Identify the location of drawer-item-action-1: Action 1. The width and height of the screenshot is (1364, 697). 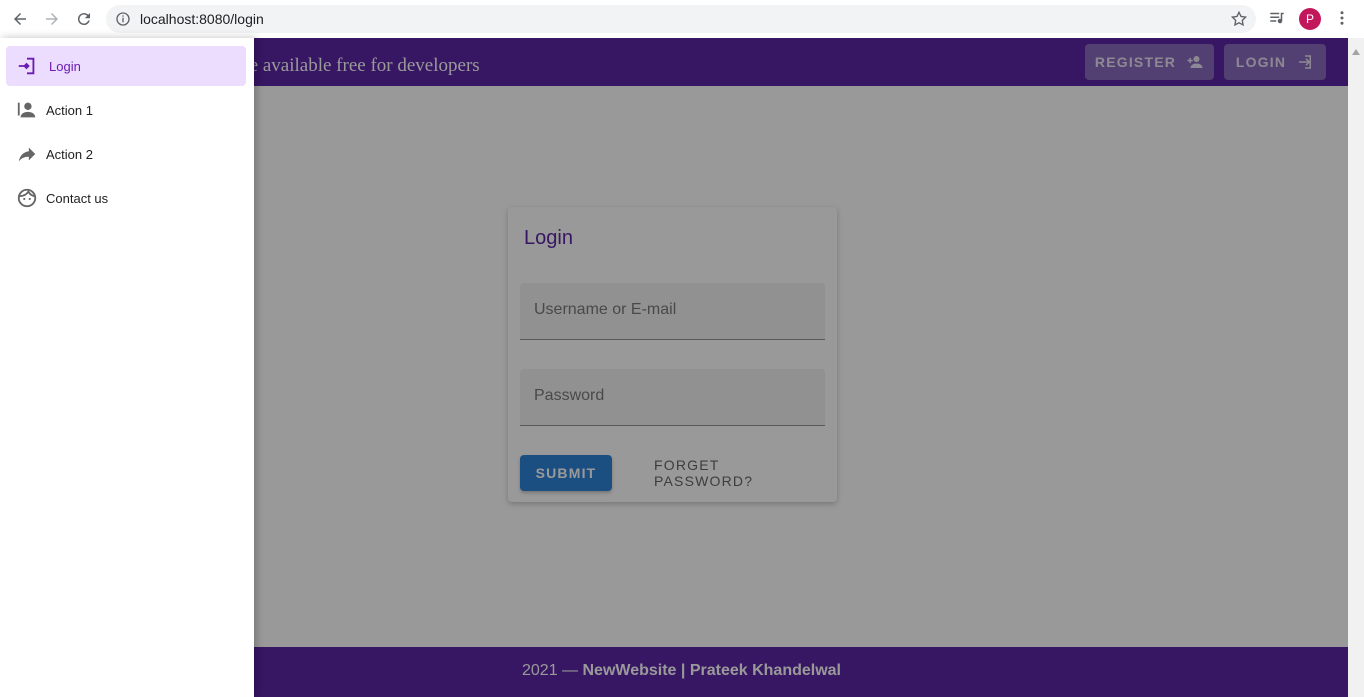
(126, 110).